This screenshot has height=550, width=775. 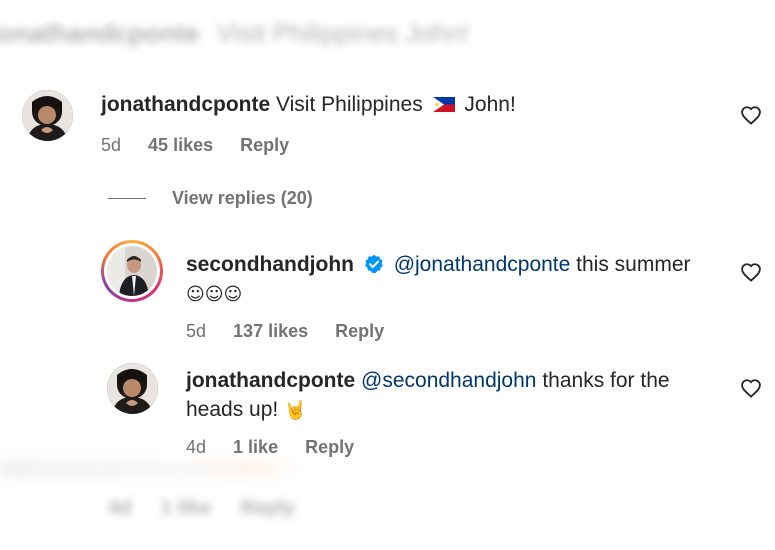 I want to click on blurred-timestamp: 4d, so click(x=120, y=508).